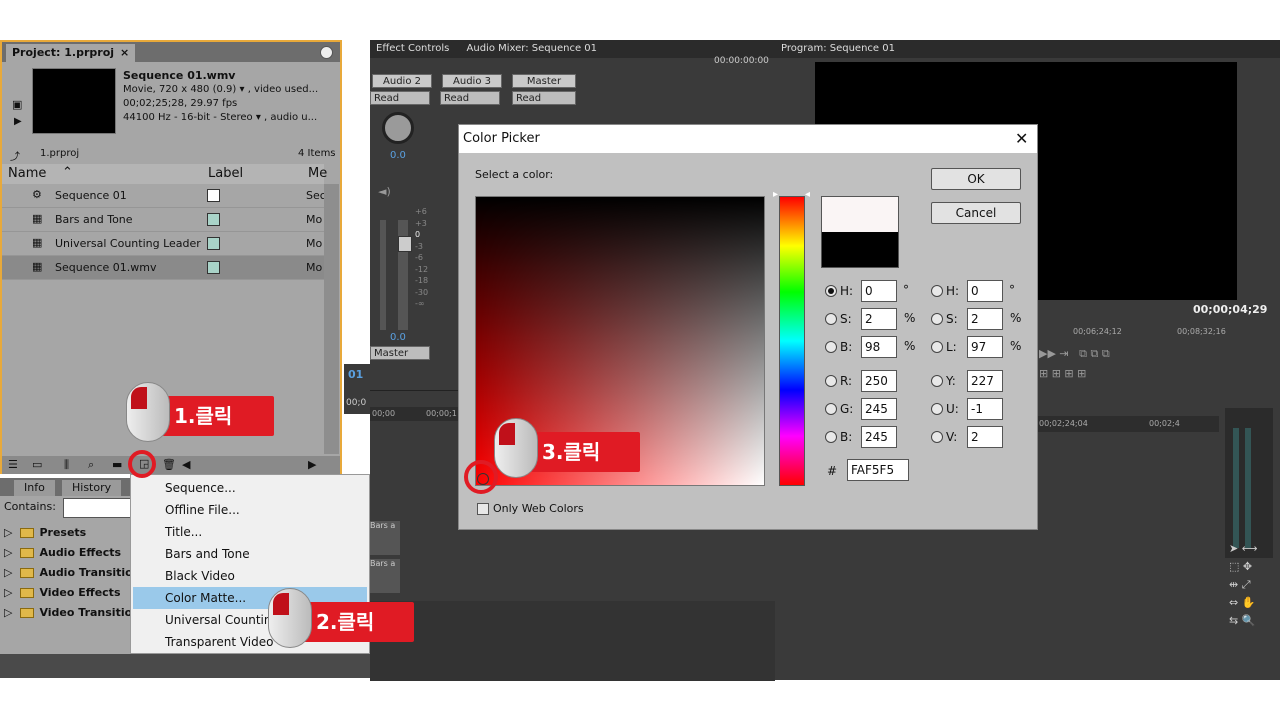  What do you see at coordinates (985, 437) in the screenshot?
I see `input-v: 2` at bounding box center [985, 437].